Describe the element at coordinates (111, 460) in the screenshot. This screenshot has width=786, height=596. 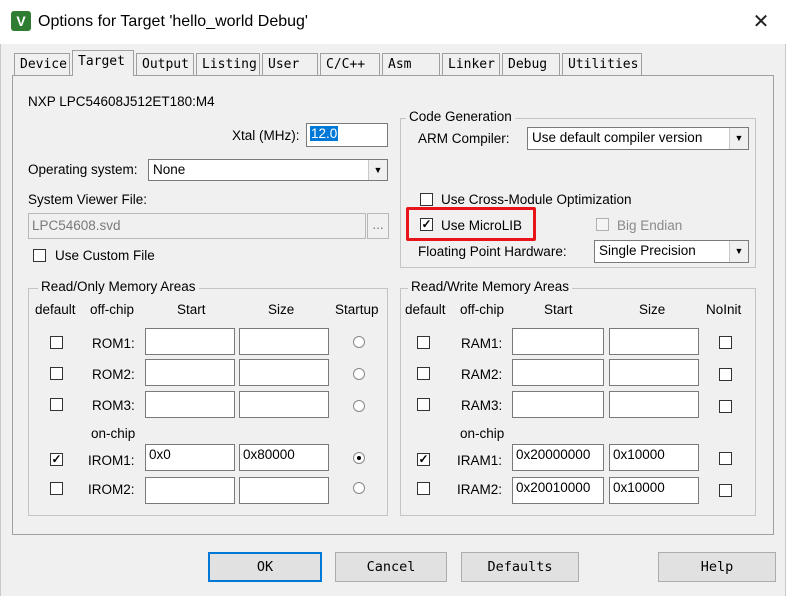
I see `irom1-label: IROM1:` at that location.